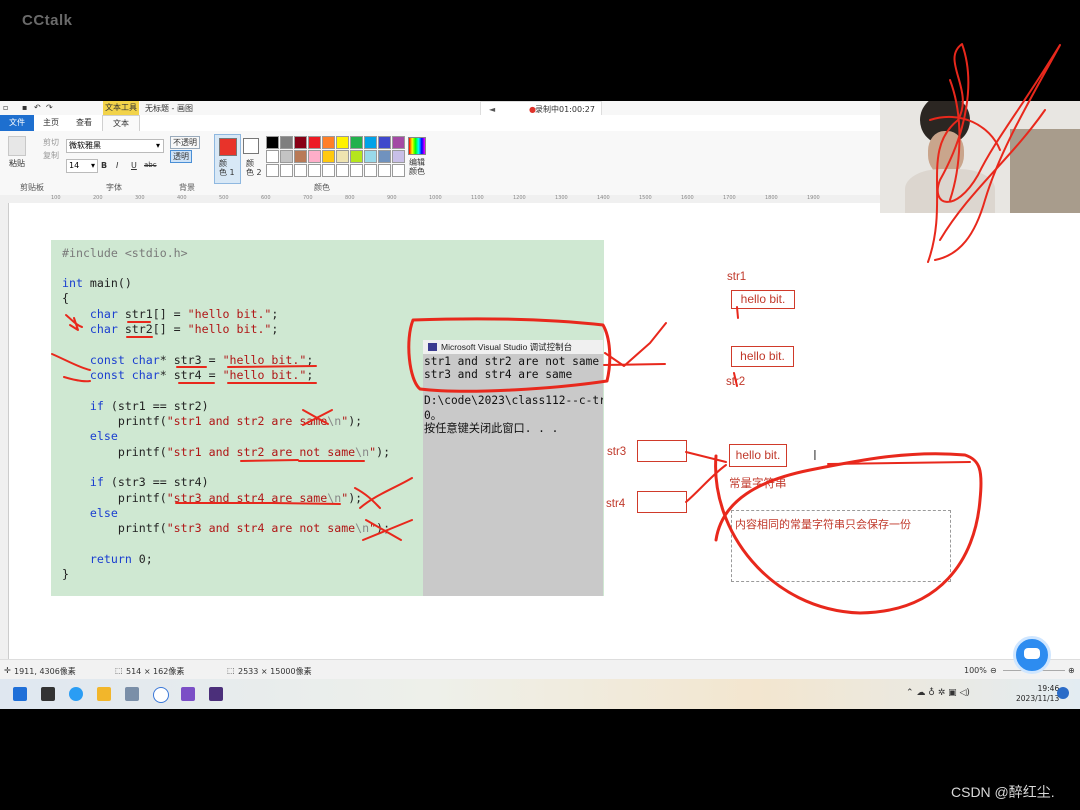  Describe the element at coordinates (1003, 792) in the screenshot. I see `csdn-watermark: CSDN @醉红尘.` at that location.